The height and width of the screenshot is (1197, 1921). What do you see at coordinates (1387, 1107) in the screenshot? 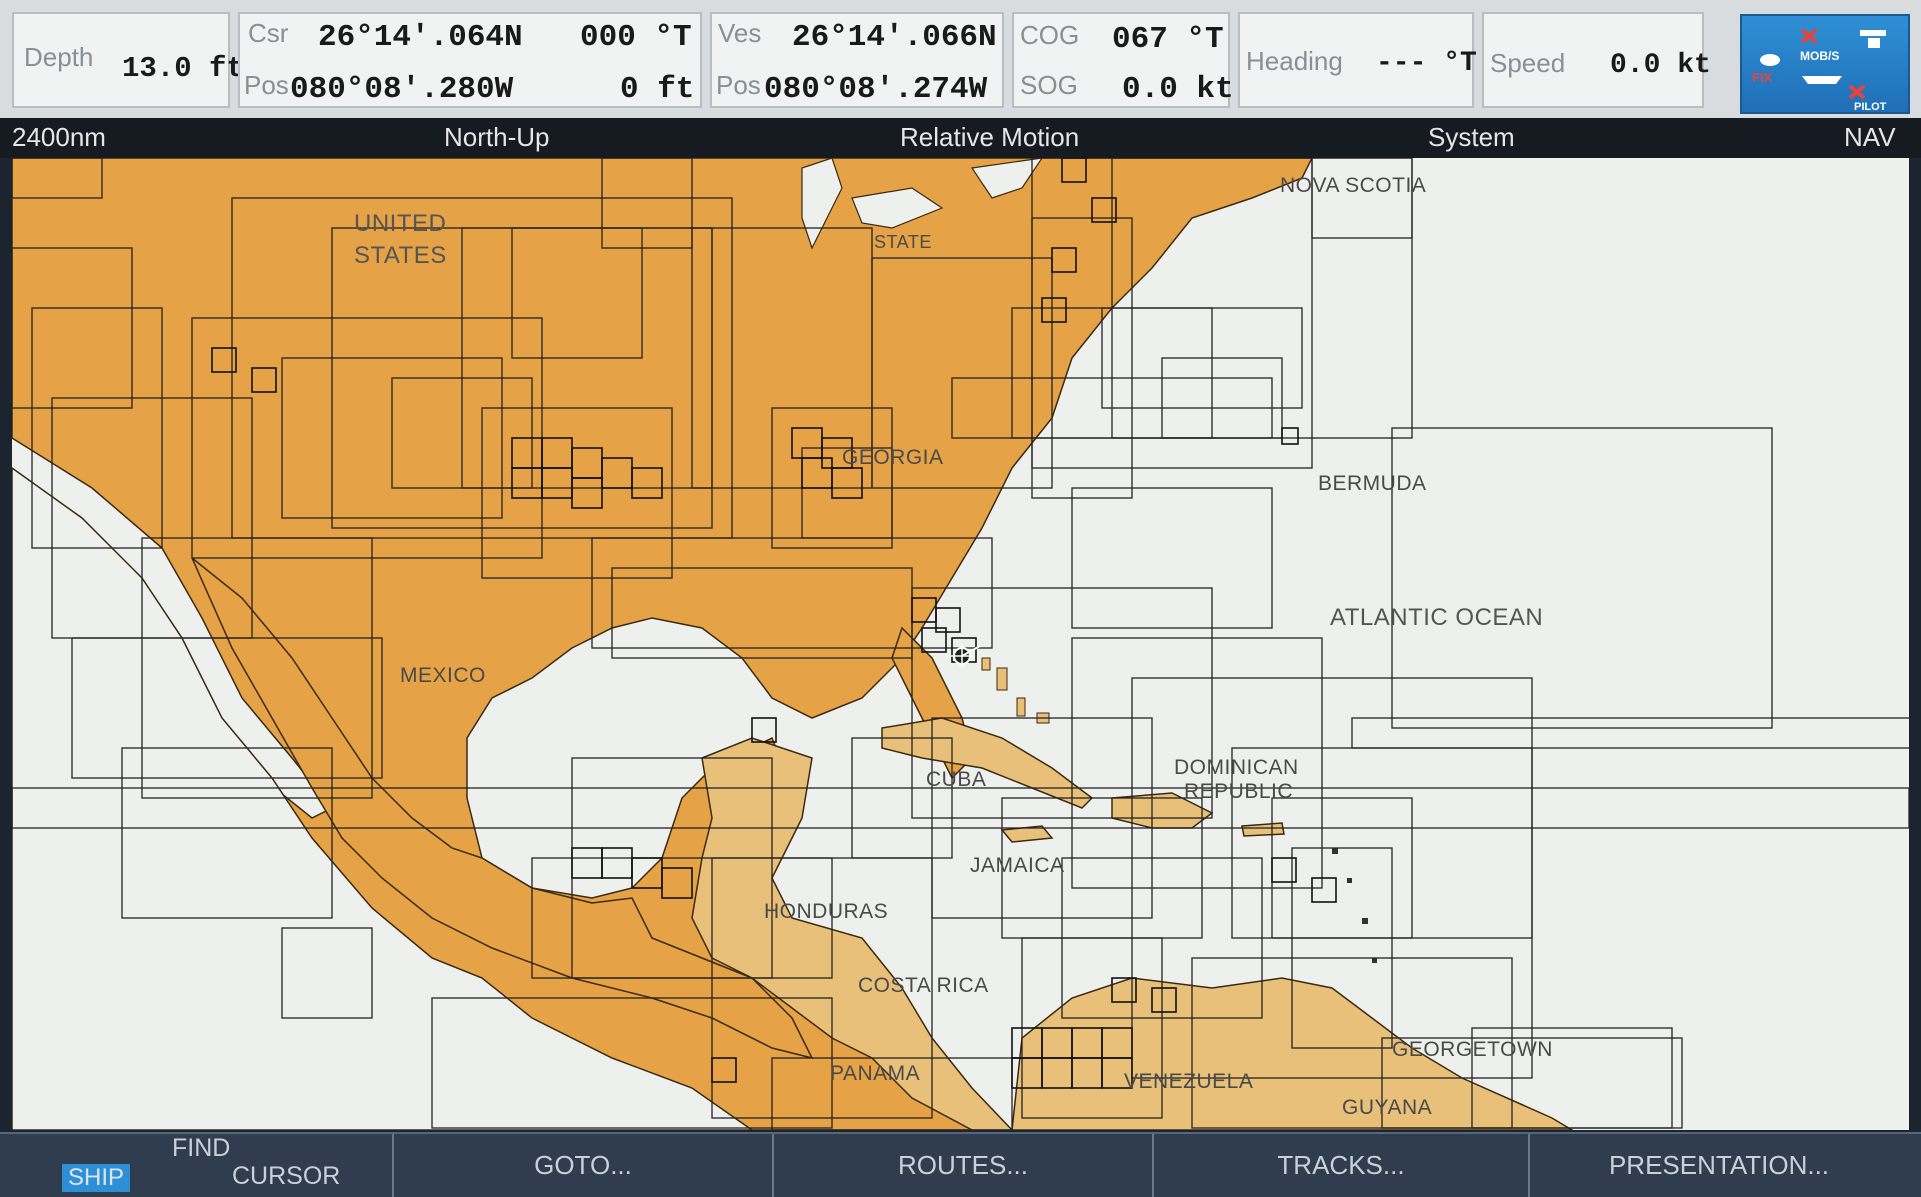
I see `label-guyana: GUYANA` at bounding box center [1387, 1107].